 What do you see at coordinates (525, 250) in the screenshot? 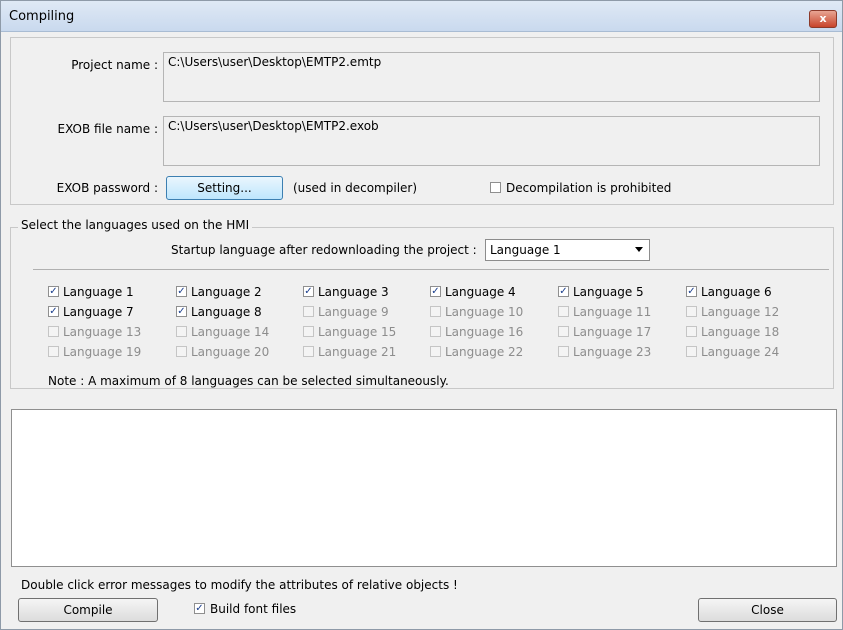
I see `startup-language-value: Language 1` at bounding box center [525, 250].